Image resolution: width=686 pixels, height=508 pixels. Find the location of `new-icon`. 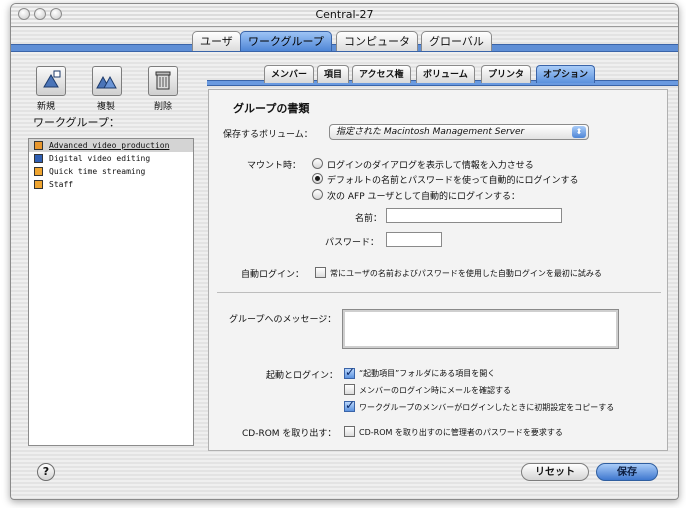

new-icon is located at coordinates (52, 79).